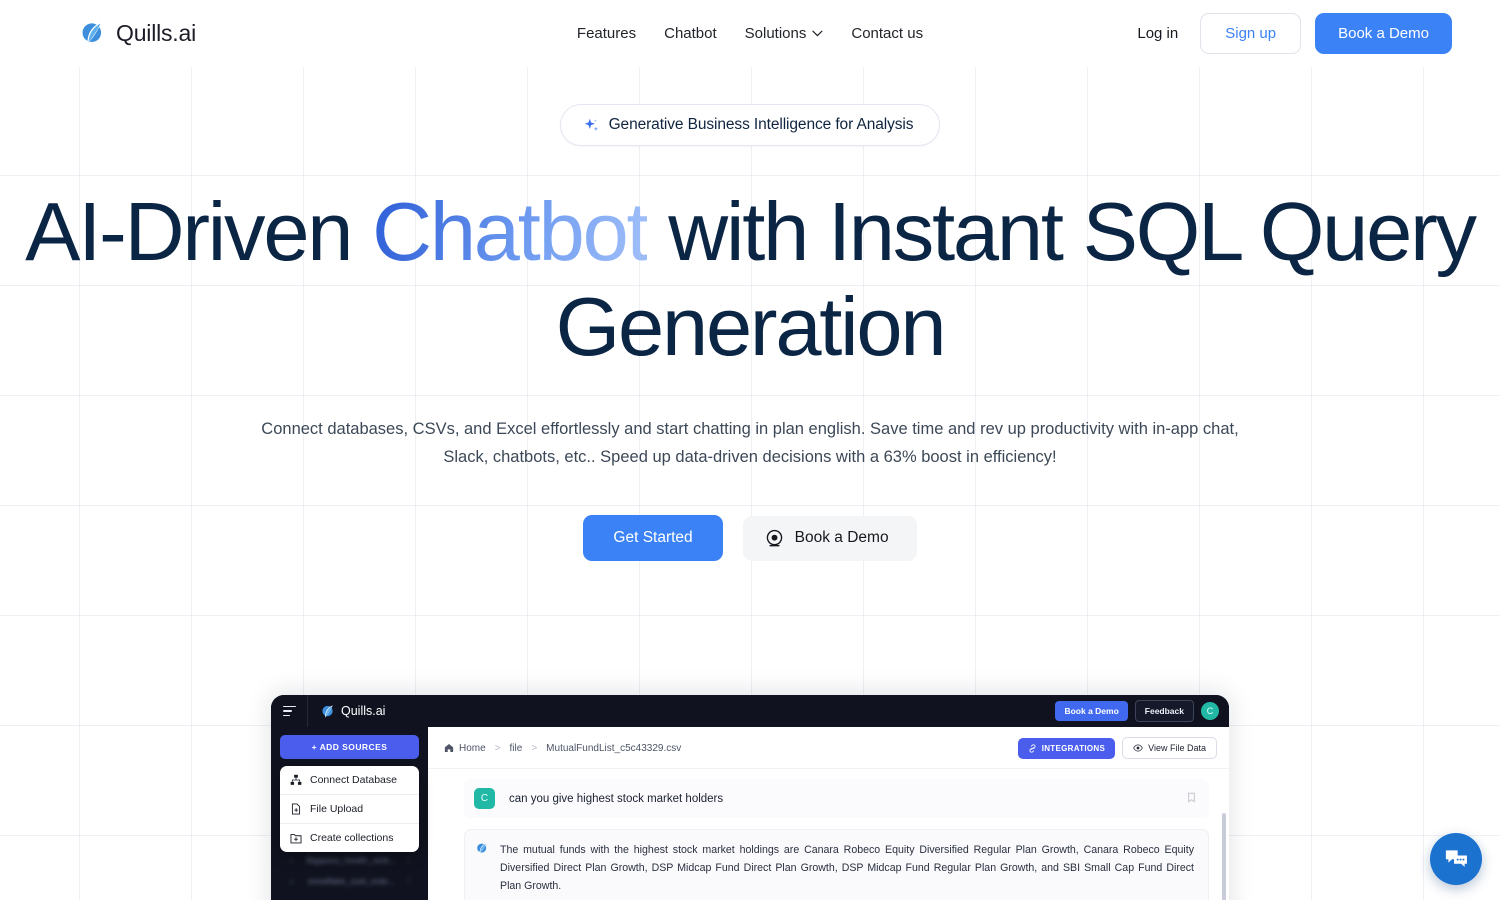 This screenshot has height=900, width=1500. I want to click on nav-actions: Log in Sign up Book a Demo, so click(1290, 33).